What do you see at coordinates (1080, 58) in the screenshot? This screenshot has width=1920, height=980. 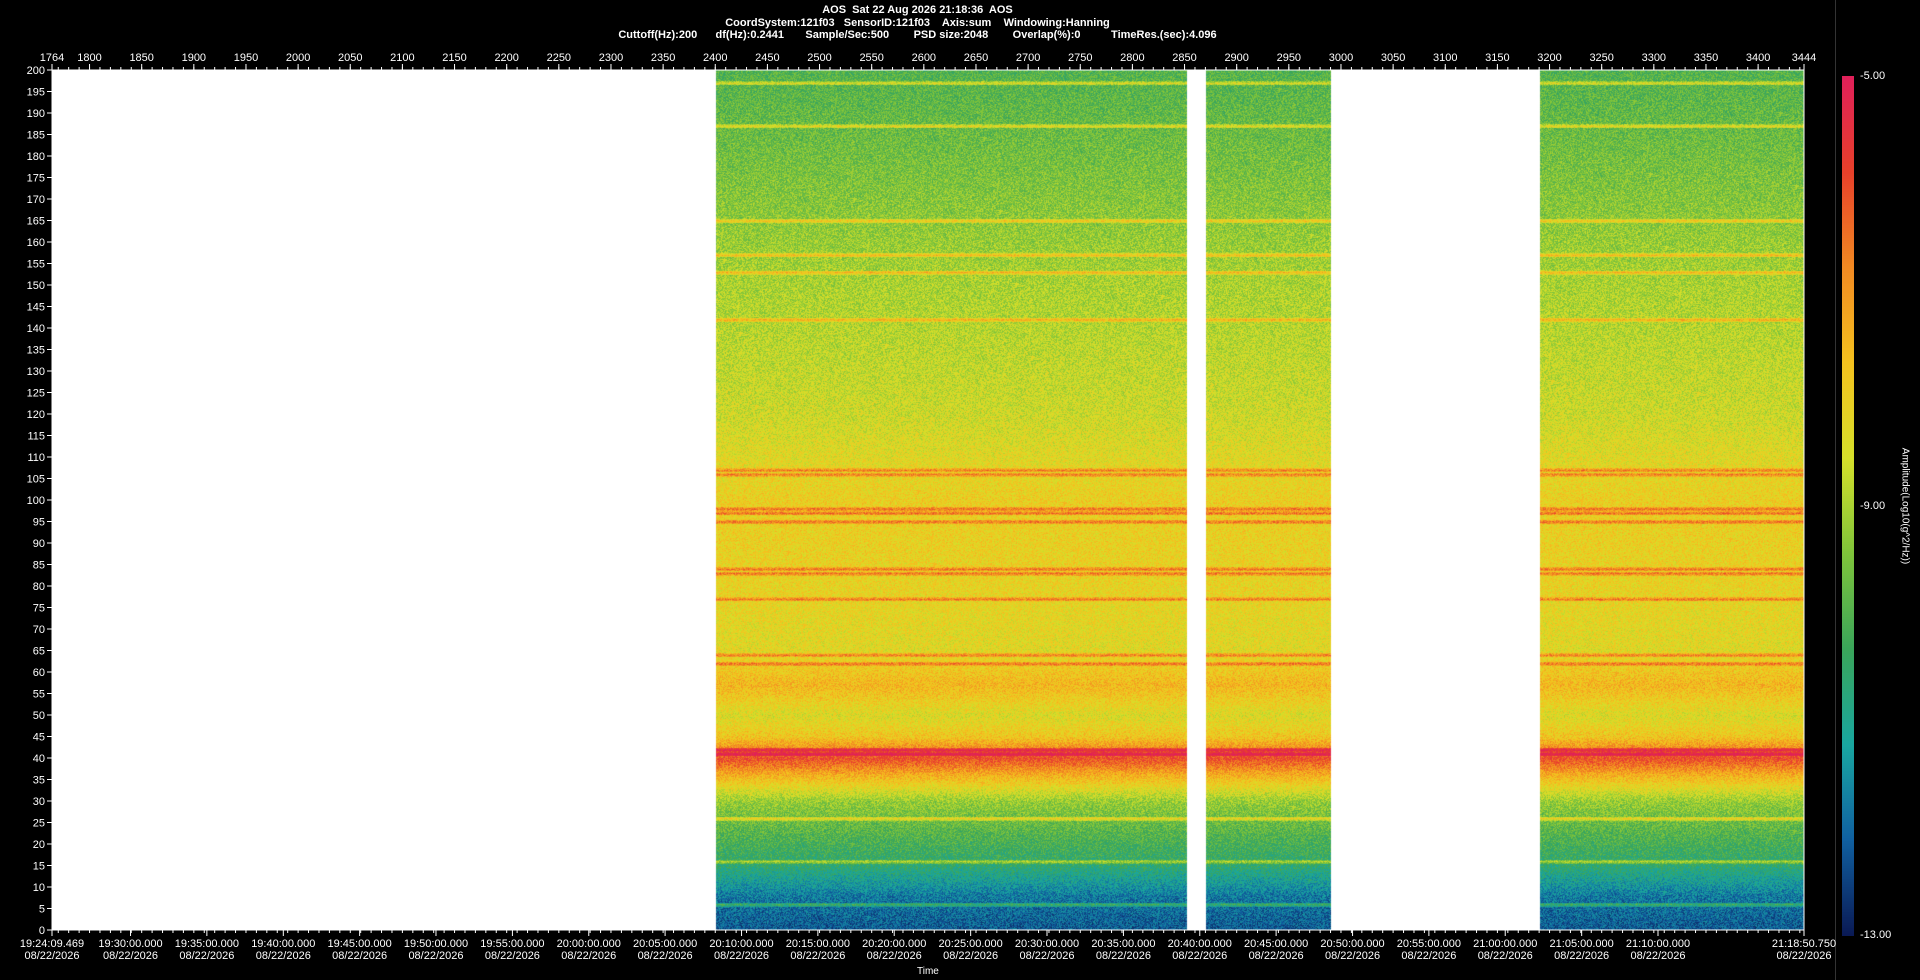 I see `x-index-tick-label: 2750` at bounding box center [1080, 58].